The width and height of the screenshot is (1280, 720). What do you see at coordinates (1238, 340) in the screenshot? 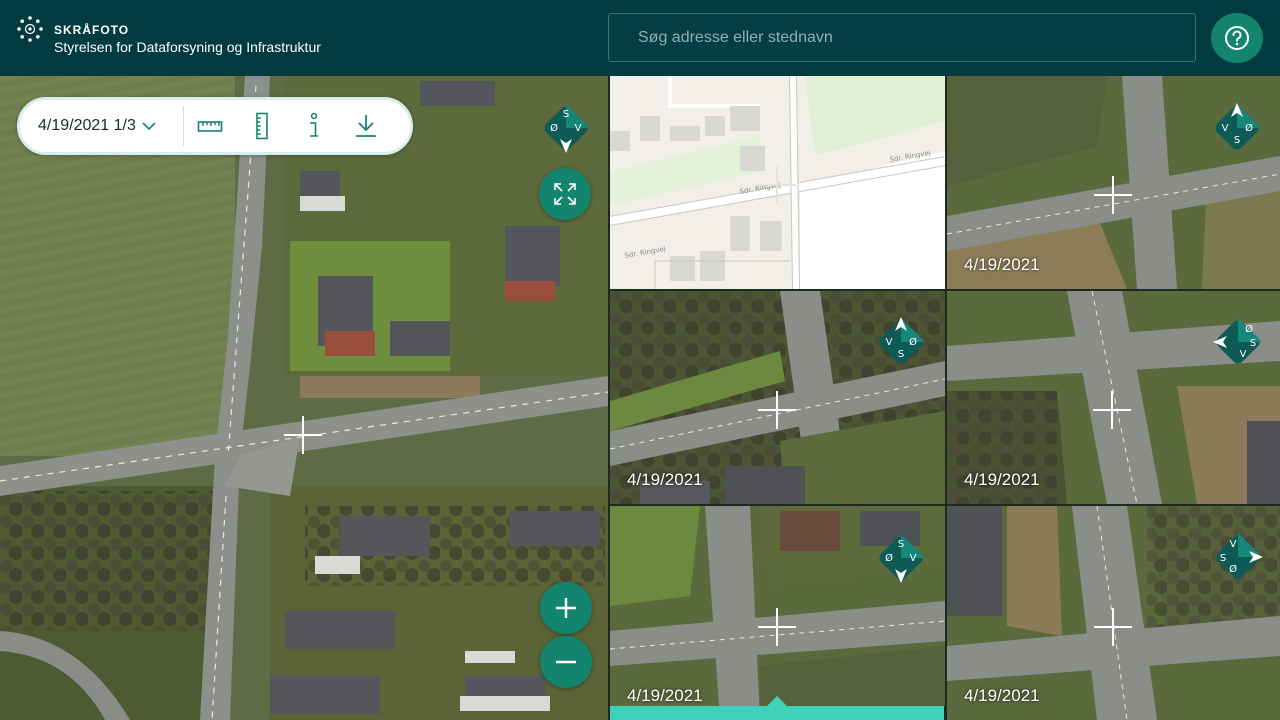
I see `compass-icon: Ø S V` at bounding box center [1238, 340].